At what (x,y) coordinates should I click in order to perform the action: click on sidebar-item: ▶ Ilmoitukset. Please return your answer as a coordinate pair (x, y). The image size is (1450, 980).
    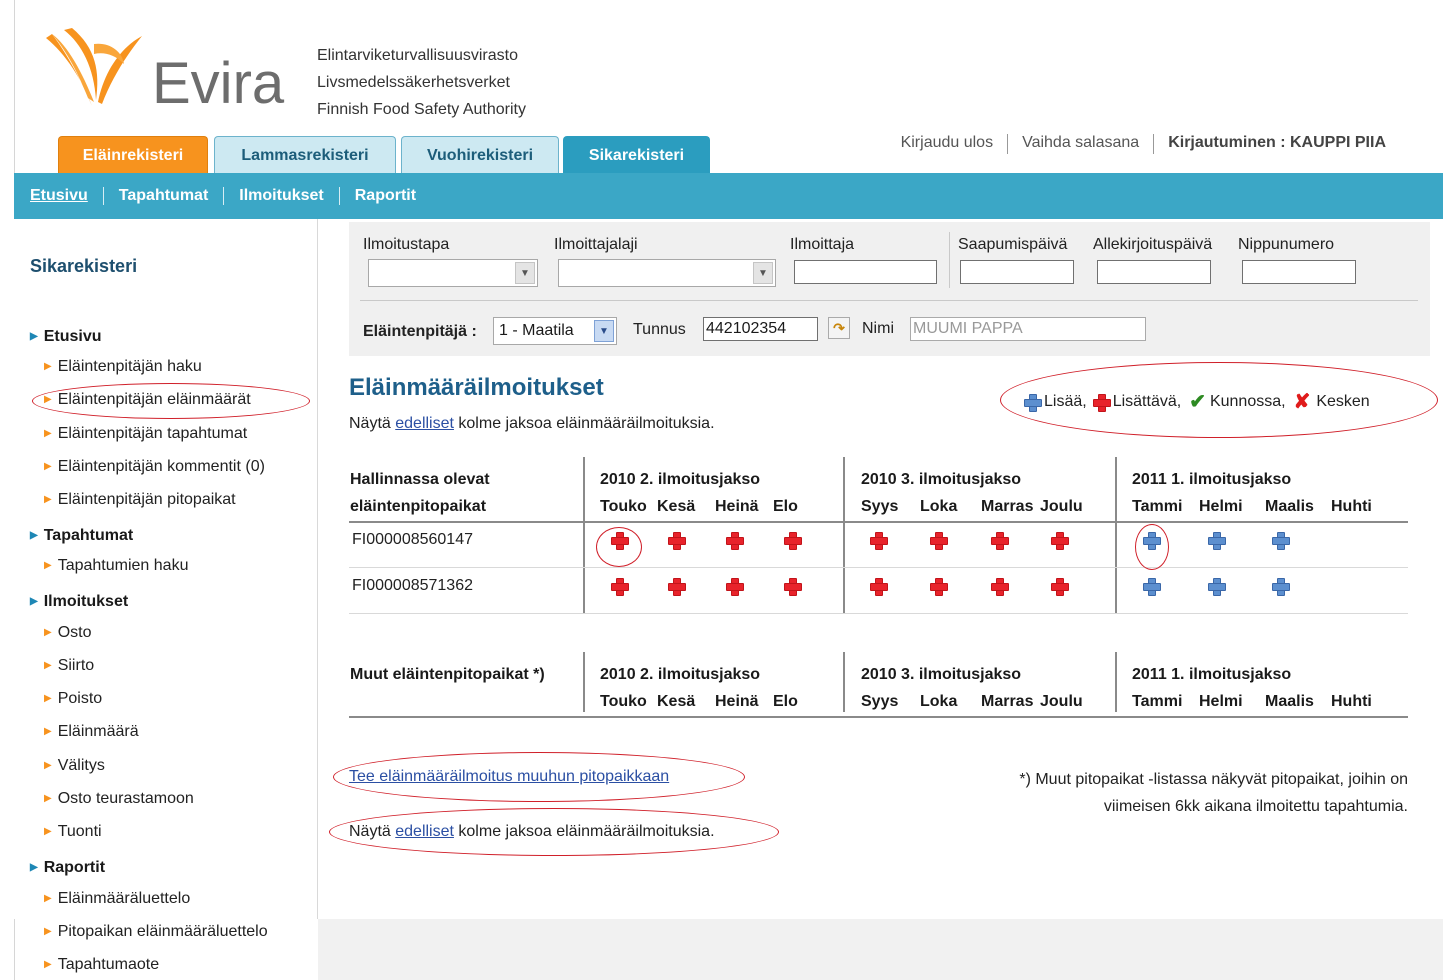
    Looking at the image, I should click on (79, 602).